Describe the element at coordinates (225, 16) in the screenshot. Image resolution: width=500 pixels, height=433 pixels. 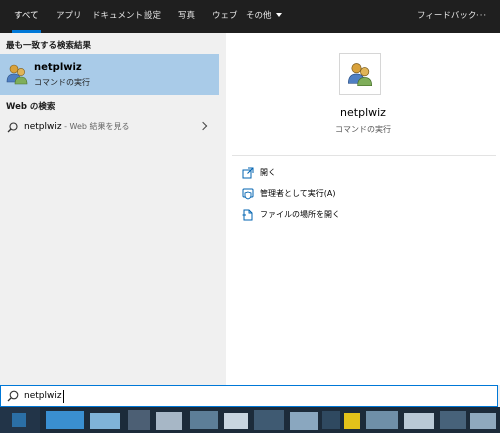
I see `tab-web: ウェブ` at that location.